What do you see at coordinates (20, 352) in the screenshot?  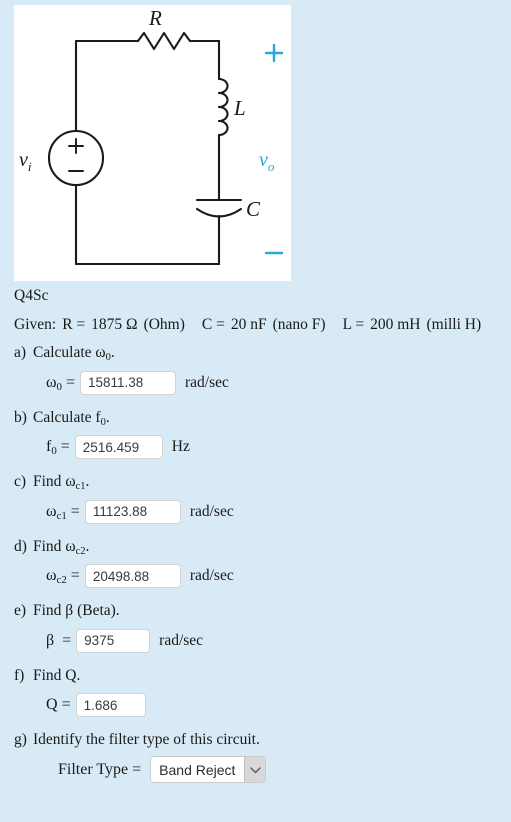 I see `question-marker-a: a)` at bounding box center [20, 352].